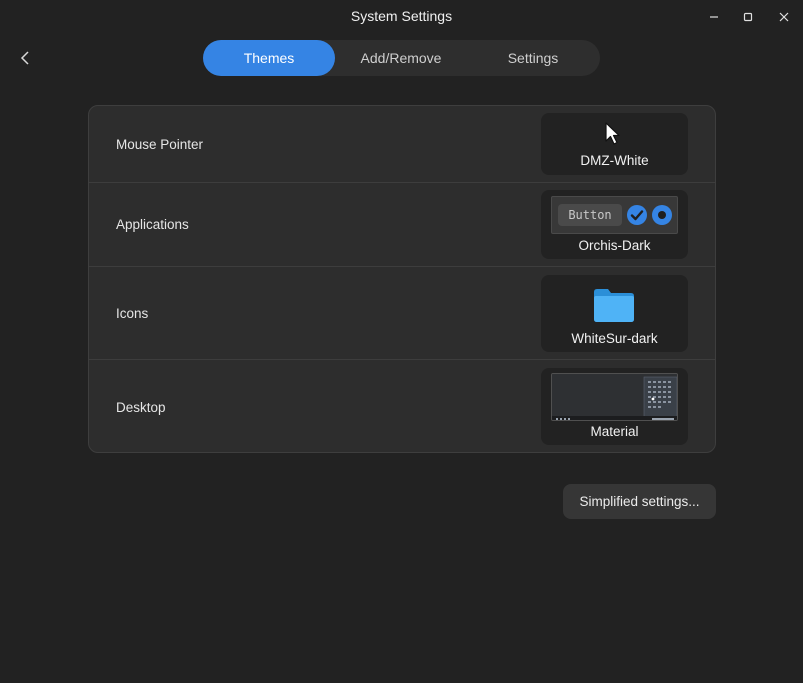 The width and height of the screenshot is (803, 683). I want to click on close-icon, so click(784, 17).